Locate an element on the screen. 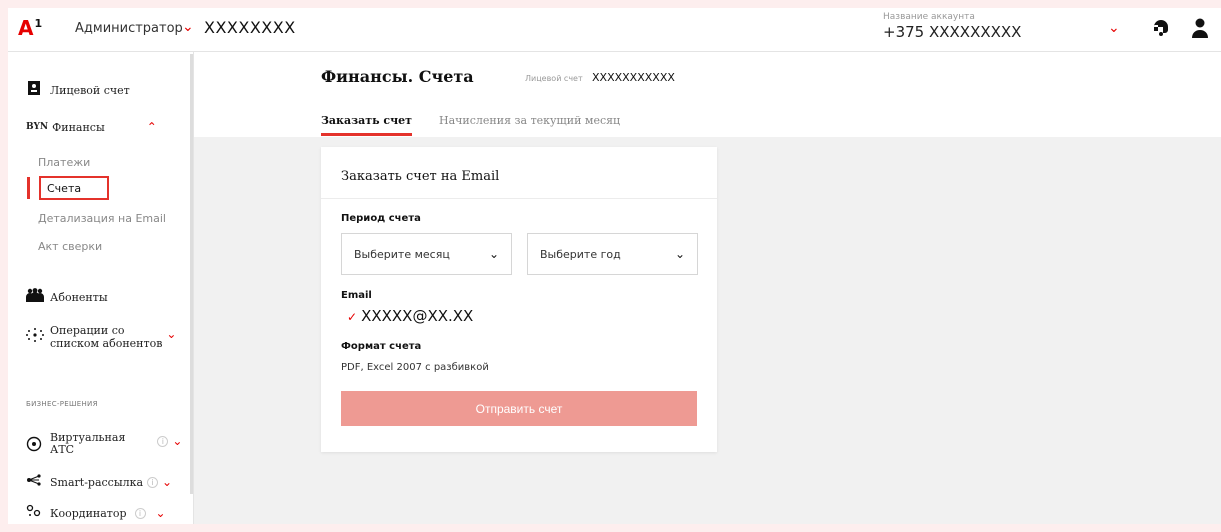 Image resolution: width=1221 pixels, height=532 pixels. account-id: XXXXXXXX is located at coordinates (250, 27).